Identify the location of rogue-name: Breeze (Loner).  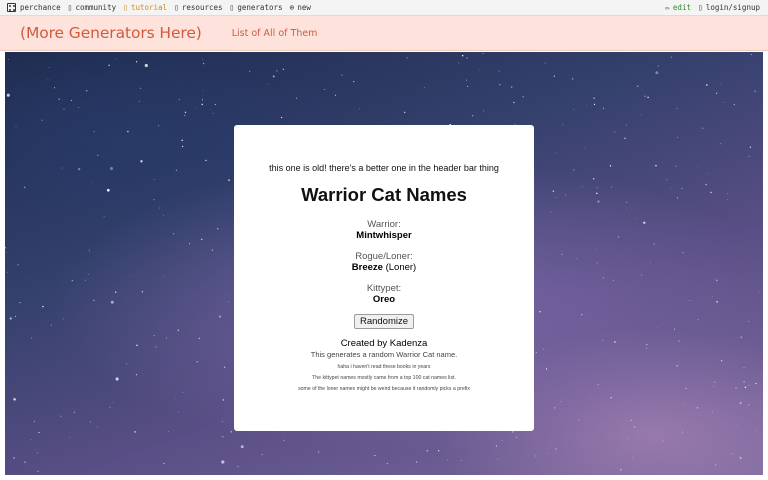
(384, 267).